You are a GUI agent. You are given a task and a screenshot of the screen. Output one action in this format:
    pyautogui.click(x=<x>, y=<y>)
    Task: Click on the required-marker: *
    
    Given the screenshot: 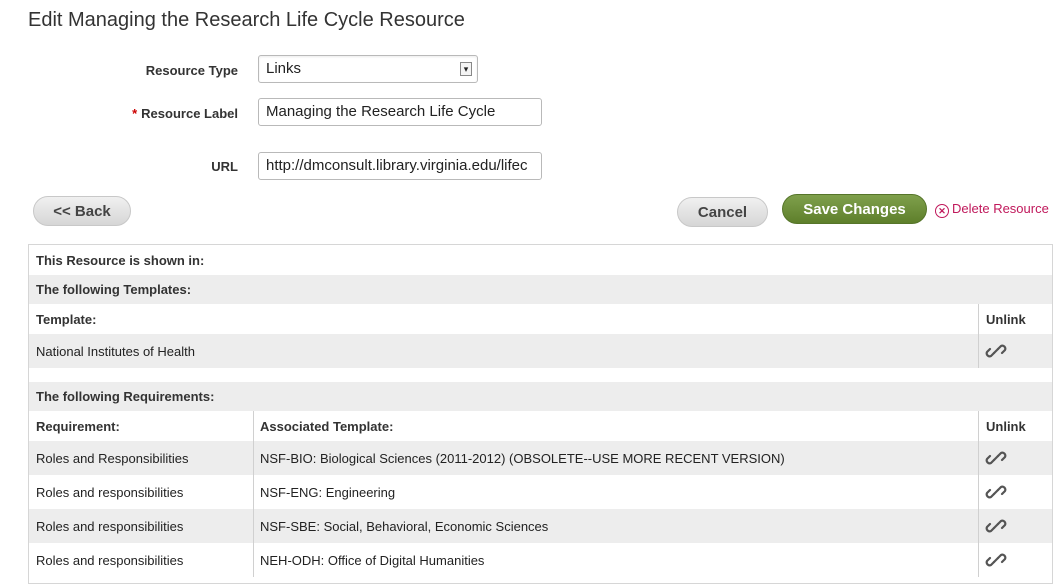 What is the action you would take?
    pyautogui.click(x=135, y=113)
    